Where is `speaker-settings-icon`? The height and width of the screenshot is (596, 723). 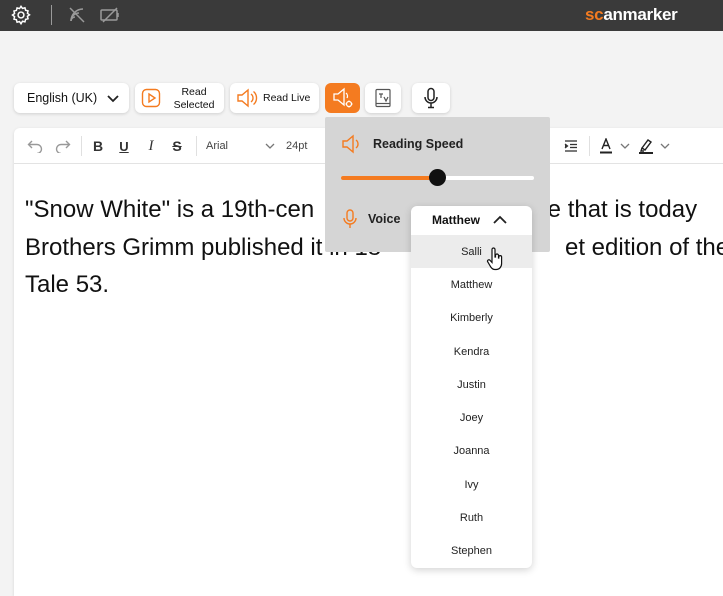
speaker-settings-icon is located at coordinates (342, 97).